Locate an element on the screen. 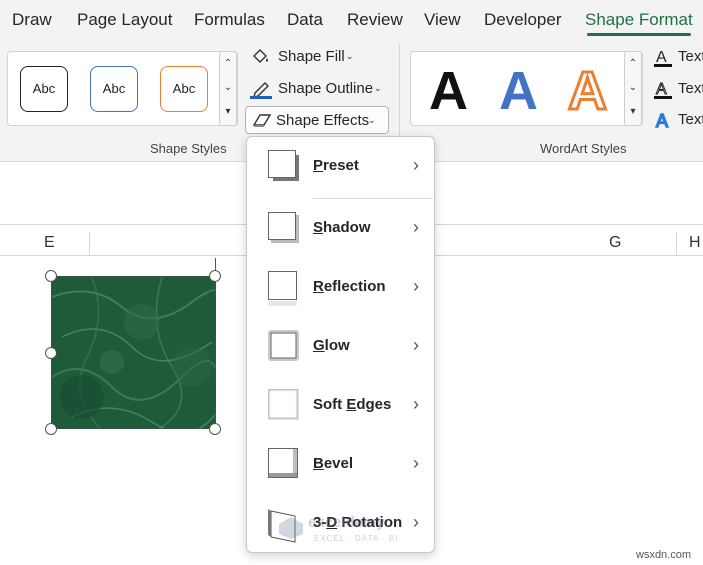 The image size is (703, 565). tab-draw: Draw is located at coordinates (32, 20).